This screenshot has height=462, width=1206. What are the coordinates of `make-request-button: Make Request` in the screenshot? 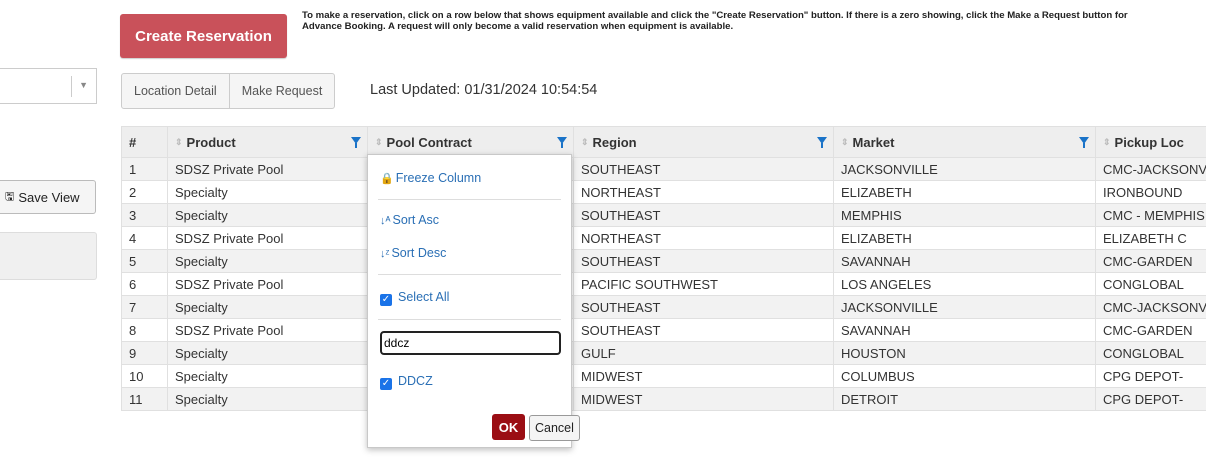 It's located at (281, 91).